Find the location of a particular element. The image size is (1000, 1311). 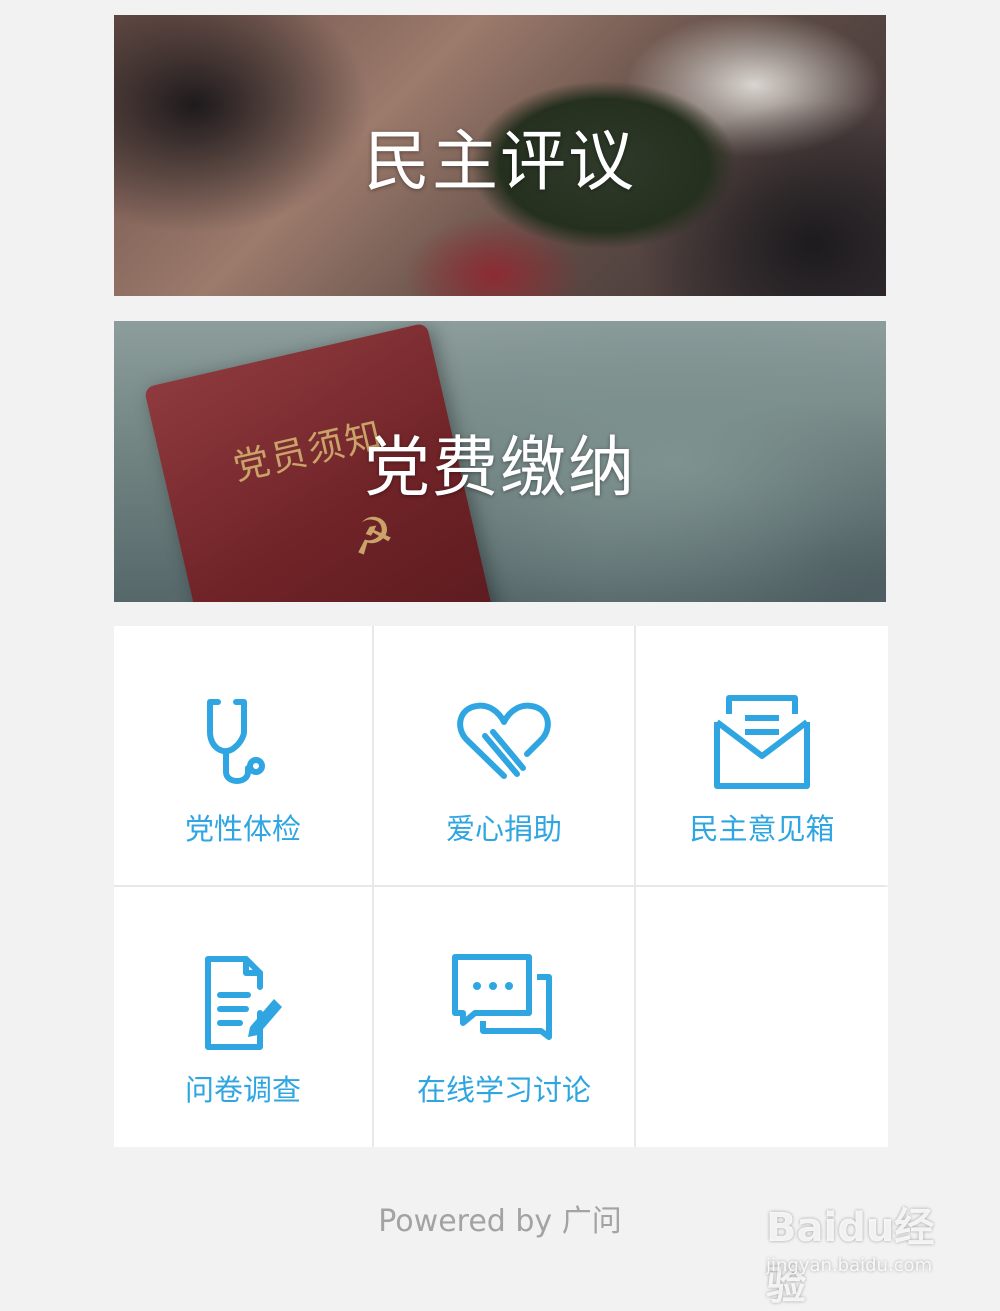

tile-charity-donation: 爱心捐助 is located at coordinates (504, 755).